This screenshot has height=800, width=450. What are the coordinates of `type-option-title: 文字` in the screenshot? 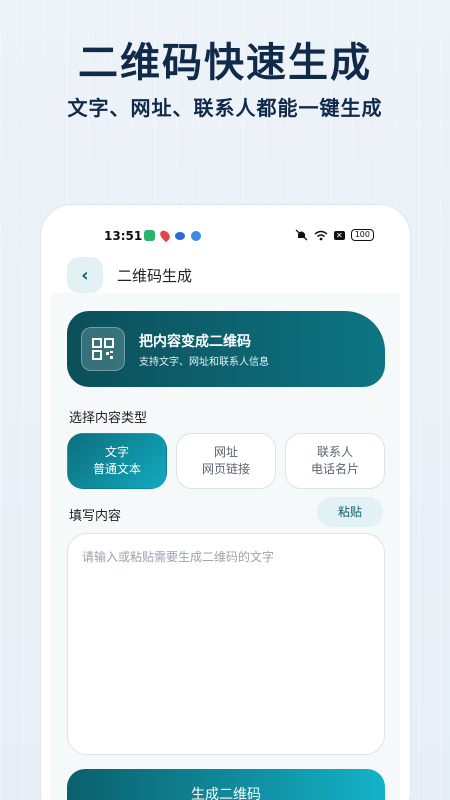 It's located at (116, 452).